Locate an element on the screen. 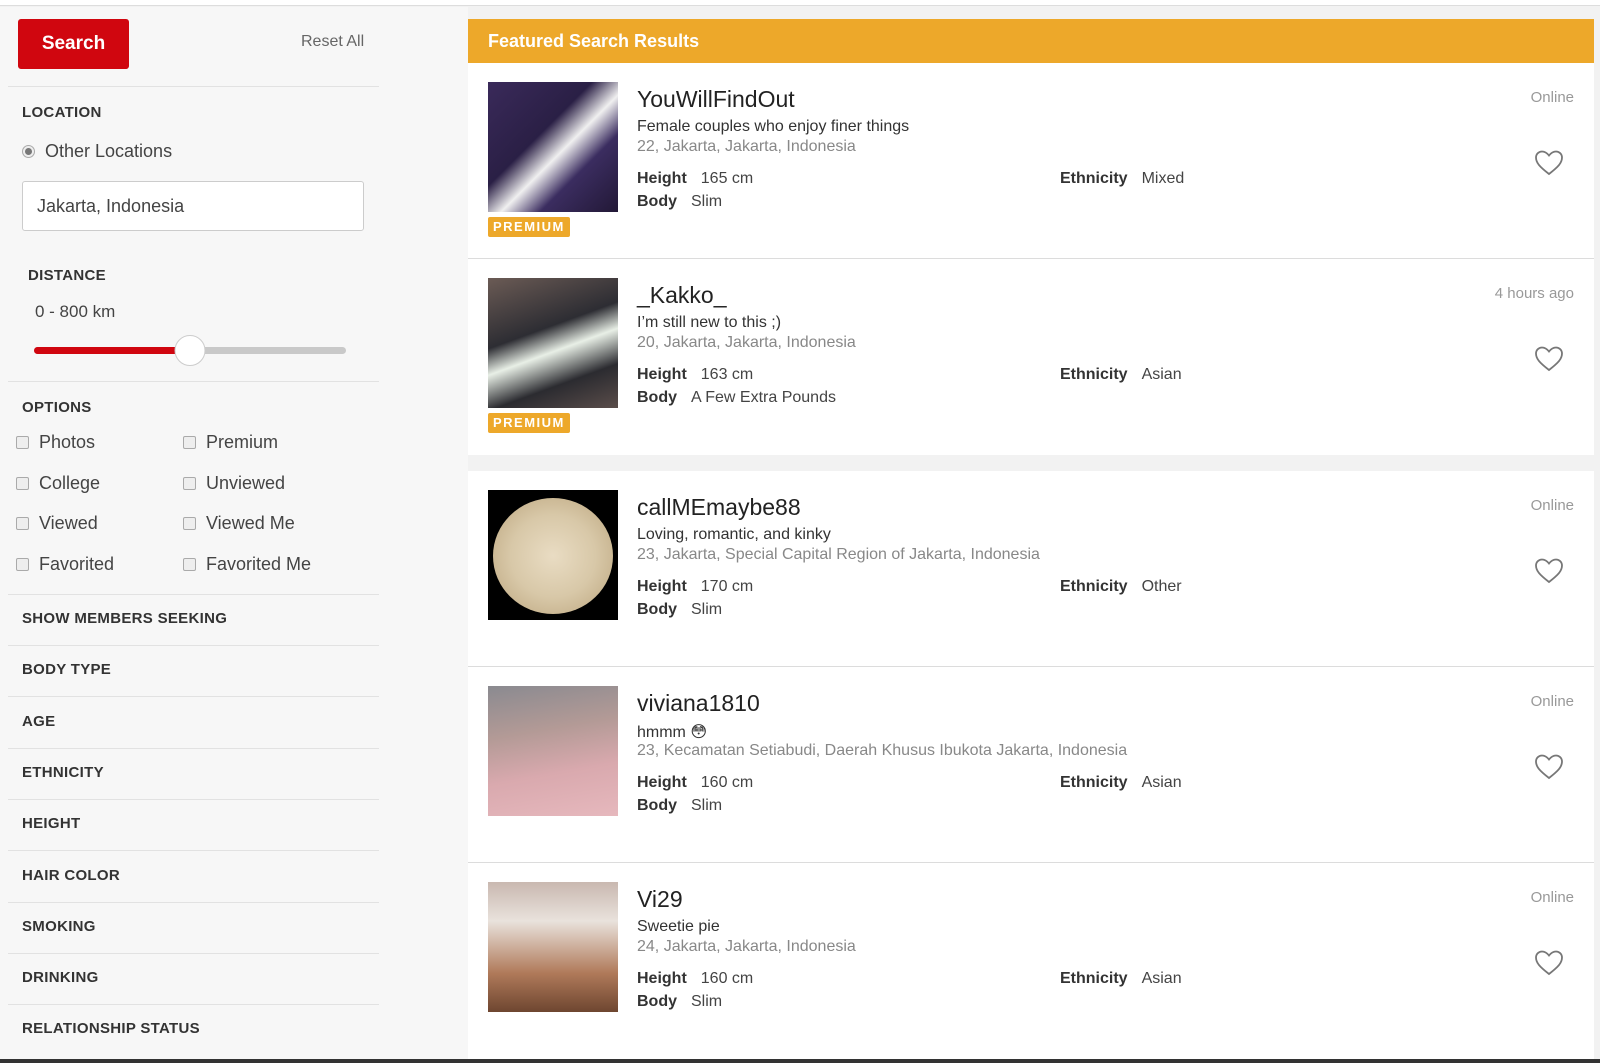 The image size is (1600, 1063). distance-slider is located at coordinates (190, 350).